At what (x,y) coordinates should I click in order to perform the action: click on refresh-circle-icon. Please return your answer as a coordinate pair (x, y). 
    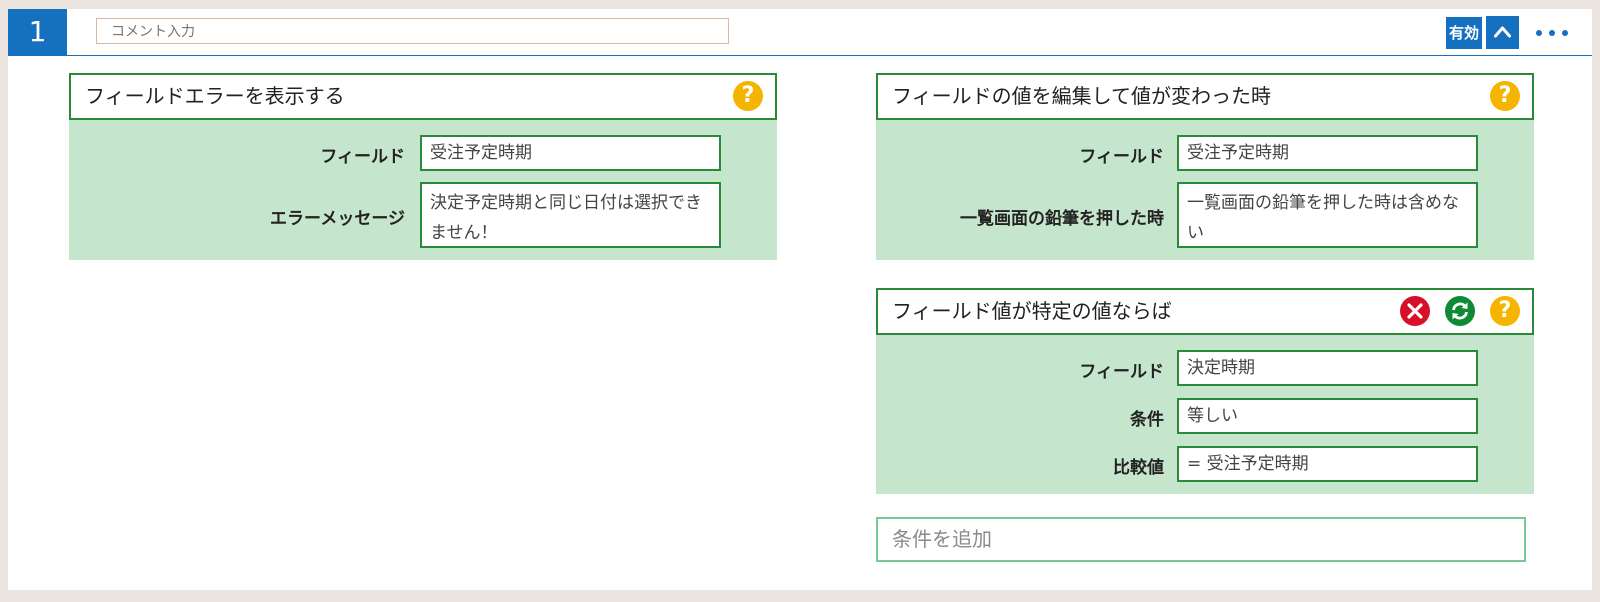
    Looking at the image, I should click on (1460, 311).